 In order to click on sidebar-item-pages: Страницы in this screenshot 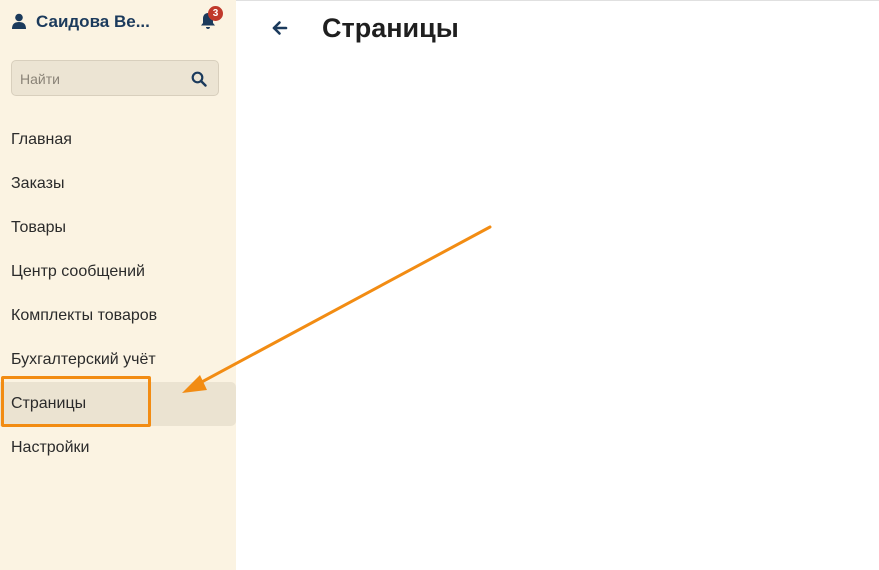, I will do `click(118, 404)`.